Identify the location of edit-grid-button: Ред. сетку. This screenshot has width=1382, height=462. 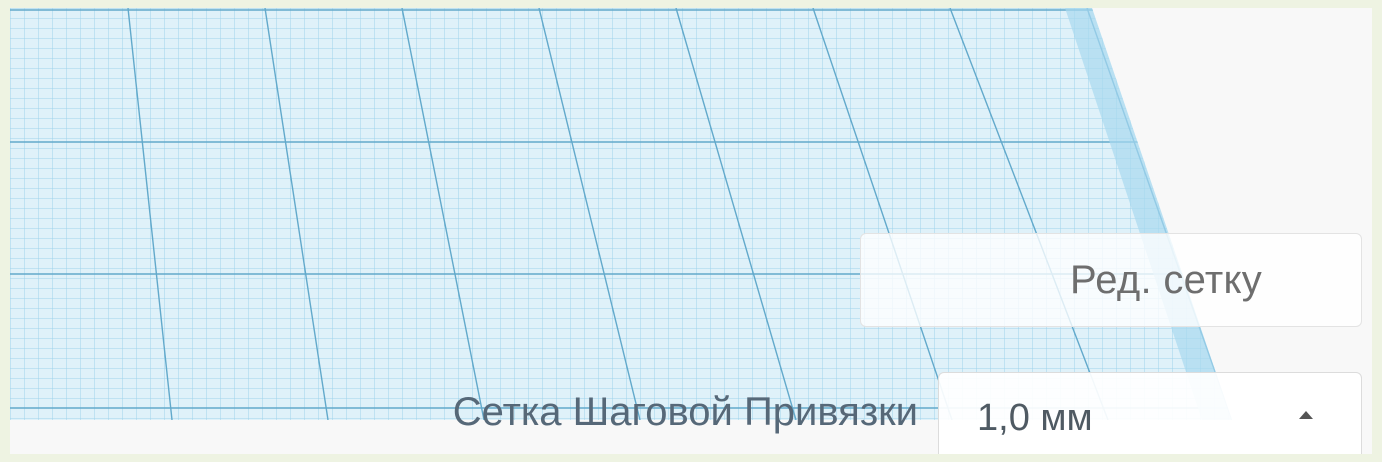
(1111, 280).